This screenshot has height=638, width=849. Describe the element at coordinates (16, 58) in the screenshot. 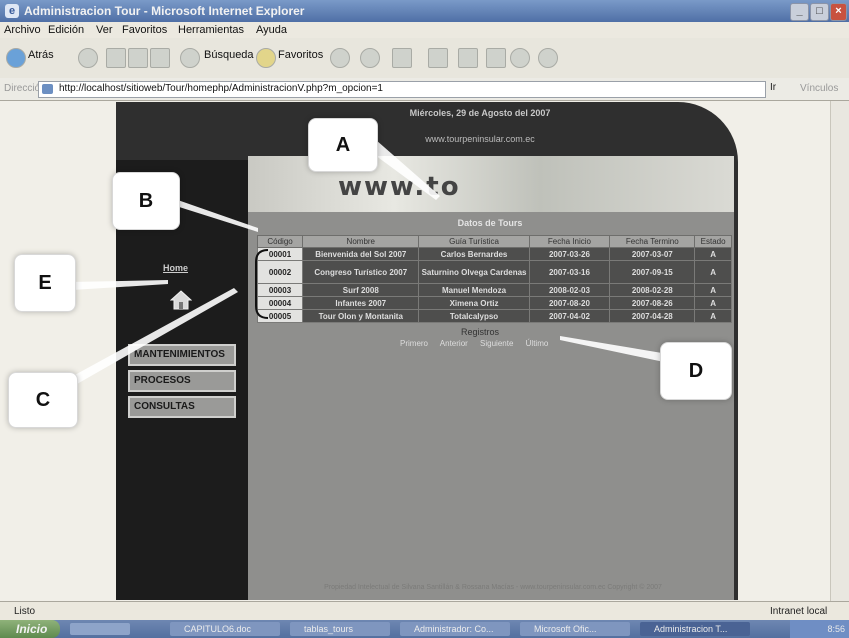

I see `back-arrow-icon` at that location.